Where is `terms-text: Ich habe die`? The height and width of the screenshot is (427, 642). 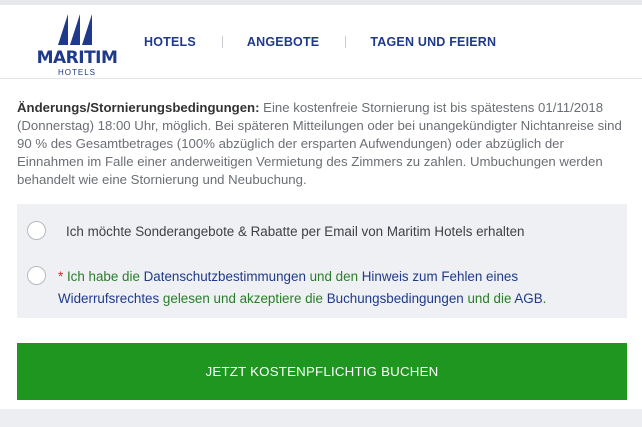 terms-text: Ich habe die is located at coordinates (105, 276).